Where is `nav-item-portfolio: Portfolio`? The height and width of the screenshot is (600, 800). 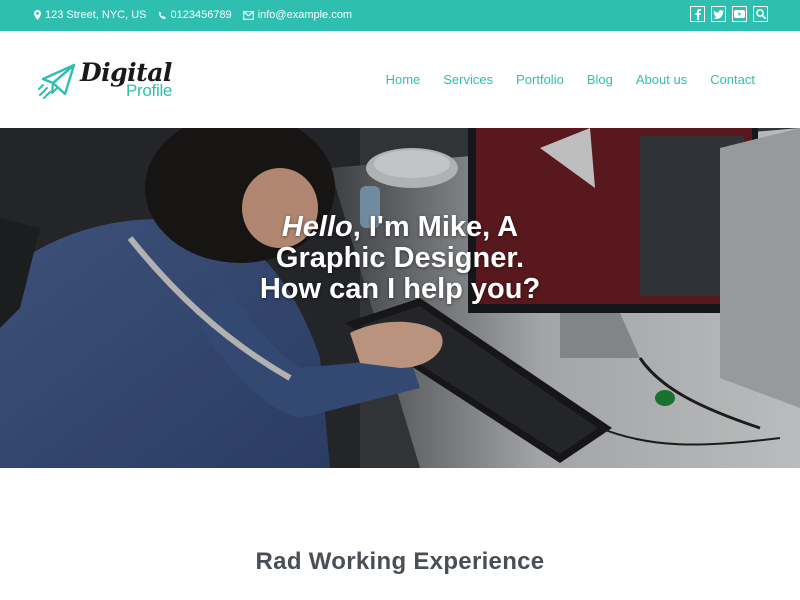
nav-item-portfolio: Portfolio is located at coordinates (540, 79).